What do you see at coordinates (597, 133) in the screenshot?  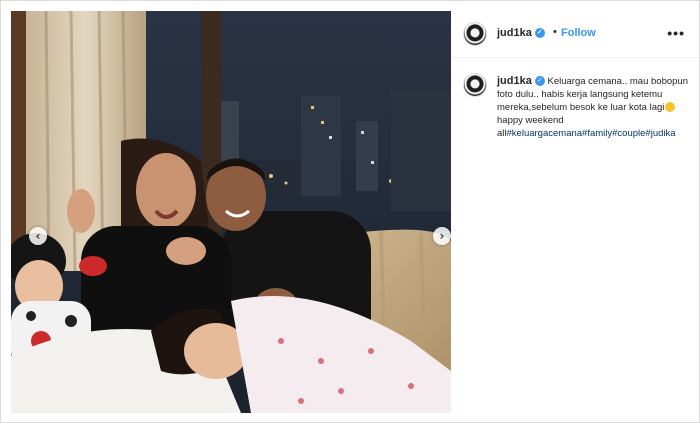 I see `hashtag-link: #family` at bounding box center [597, 133].